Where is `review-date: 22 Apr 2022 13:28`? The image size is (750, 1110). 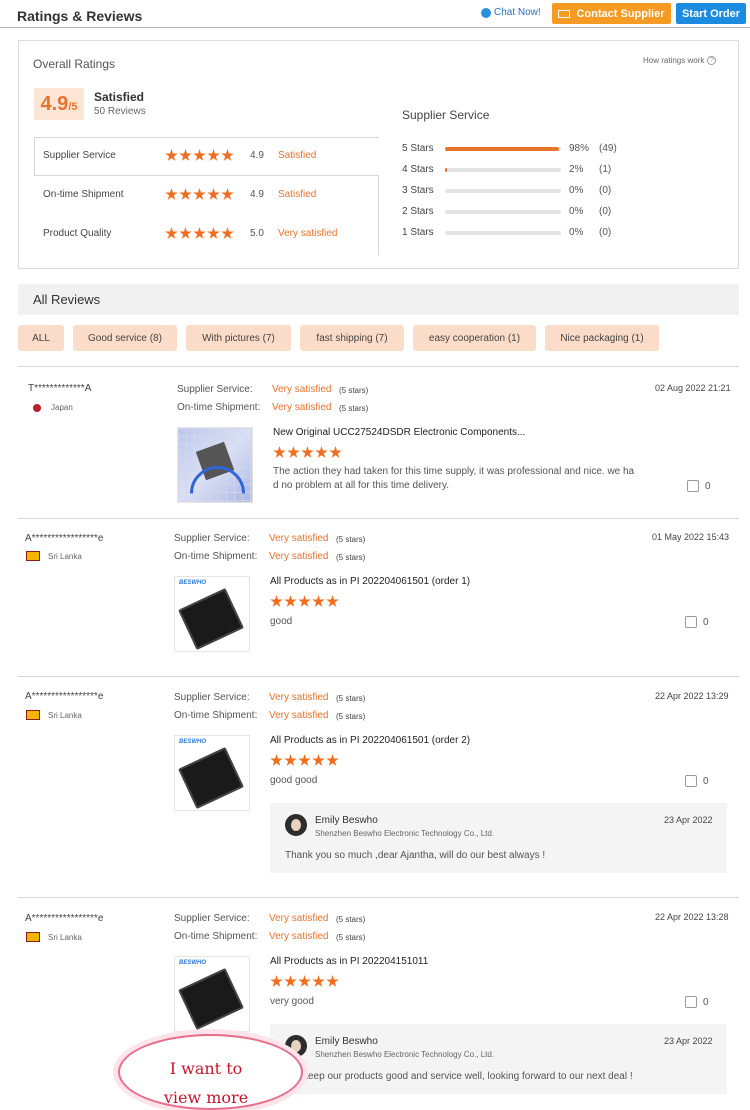 review-date: 22 Apr 2022 13:28 is located at coordinates (692, 917).